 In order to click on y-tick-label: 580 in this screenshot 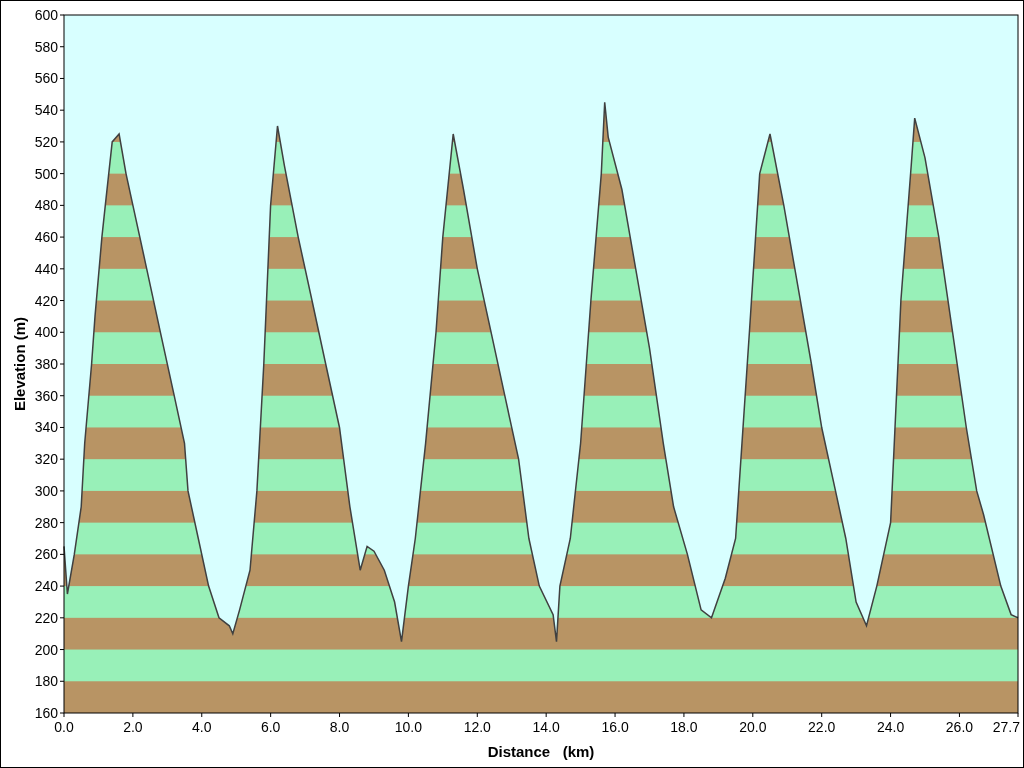, I will do `click(46, 46)`.